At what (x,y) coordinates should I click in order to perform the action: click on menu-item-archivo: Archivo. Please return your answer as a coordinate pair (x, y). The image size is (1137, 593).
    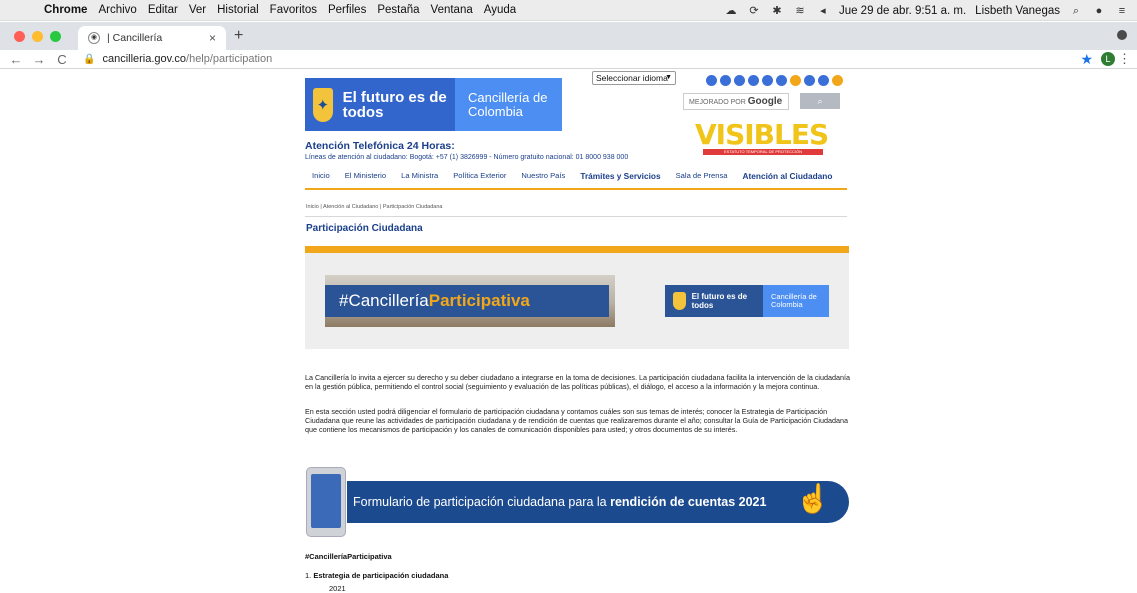
    Looking at the image, I should click on (117, 10).